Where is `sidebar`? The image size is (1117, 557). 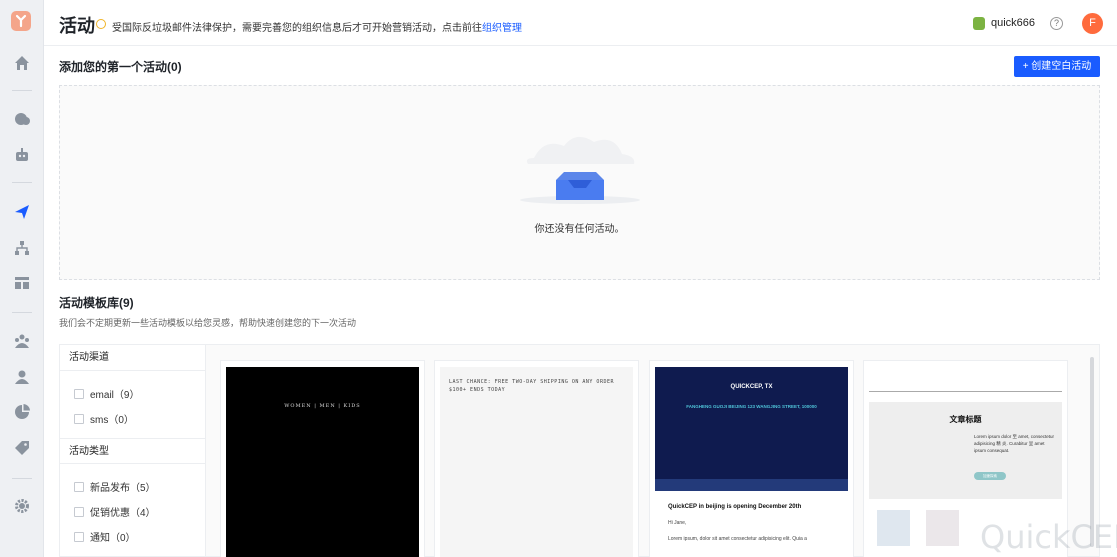
sidebar is located at coordinates (22, 278).